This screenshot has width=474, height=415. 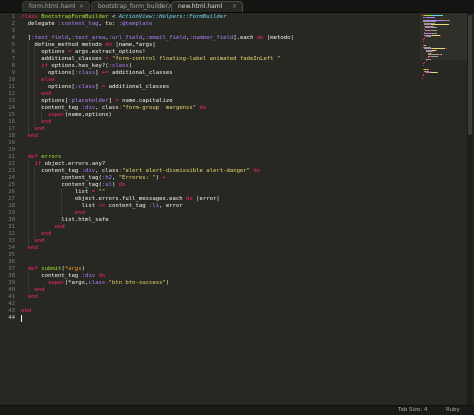 I want to click on code-token: :number_field, so click(x=211, y=38).